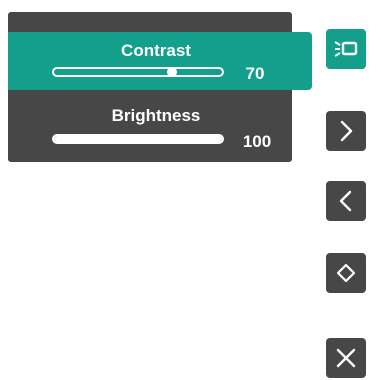 Image resolution: width=381 pixels, height=380 pixels. What do you see at coordinates (150, 128) in the screenshot?
I see `brightness-row: Brightness 100` at bounding box center [150, 128].